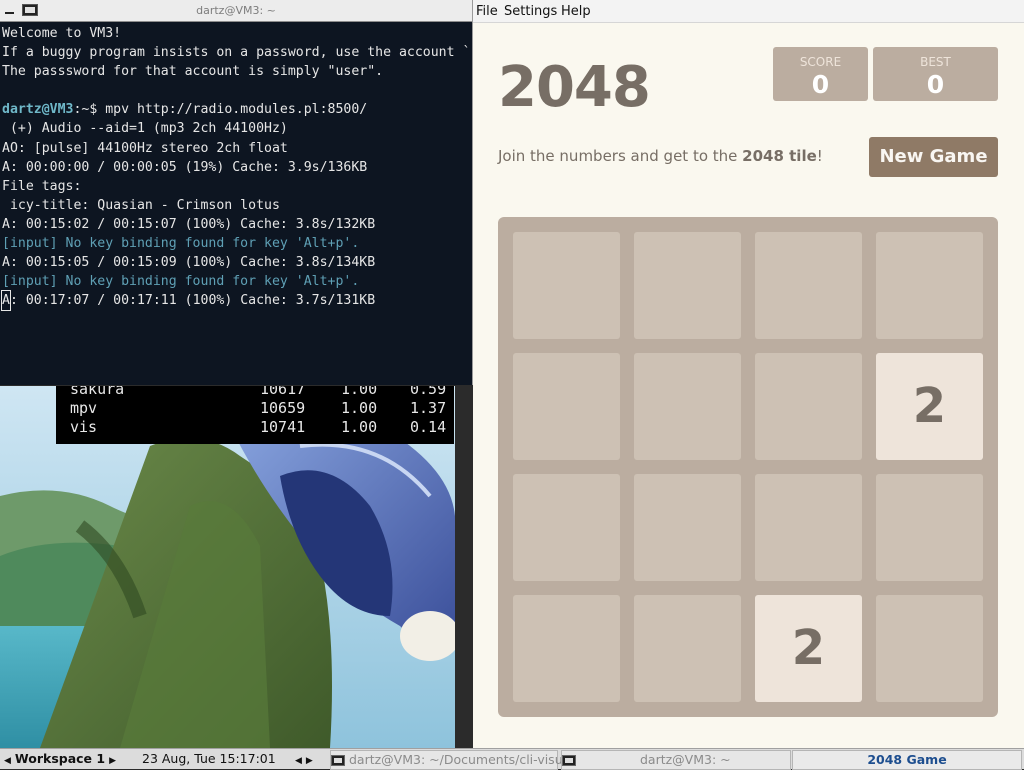 This screenshot has width=1024, height=770. Describe the element at coordinates (820, 62) in the screenshot. I see `score-label: SCORE` at that location.